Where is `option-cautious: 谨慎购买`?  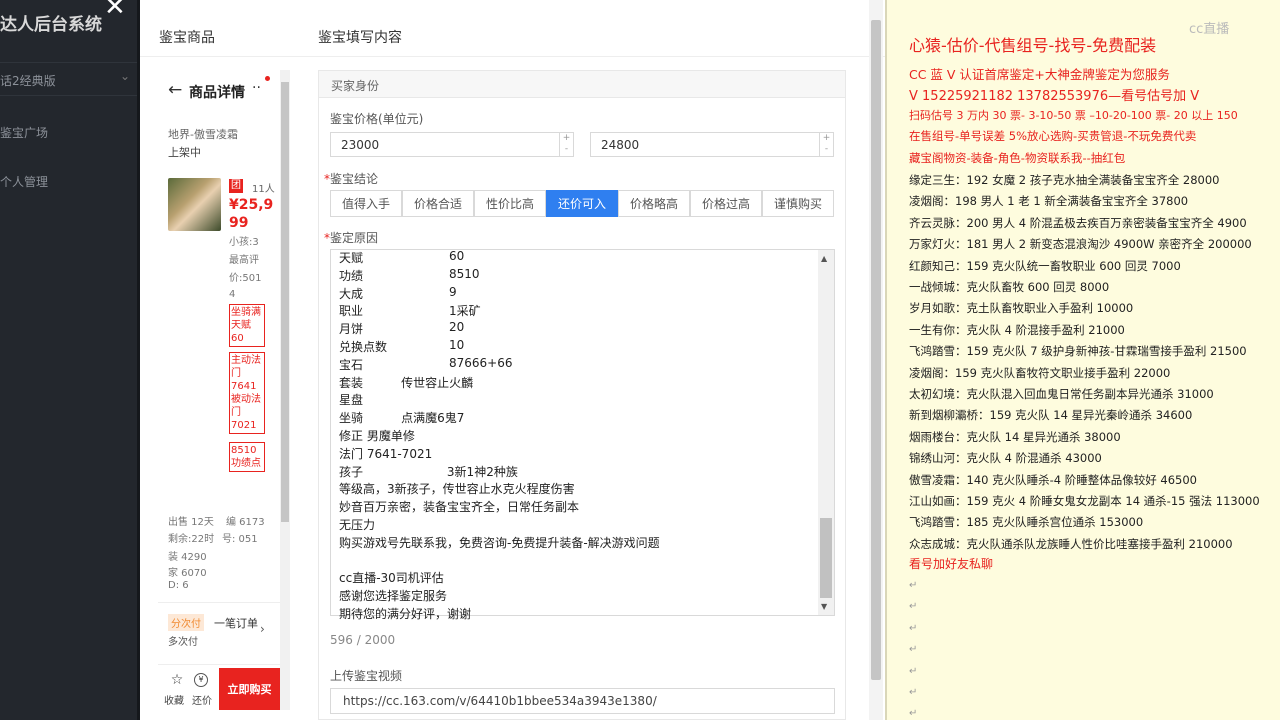 option-cautious: 谨慎购买 is located at coordinates (798, 203).